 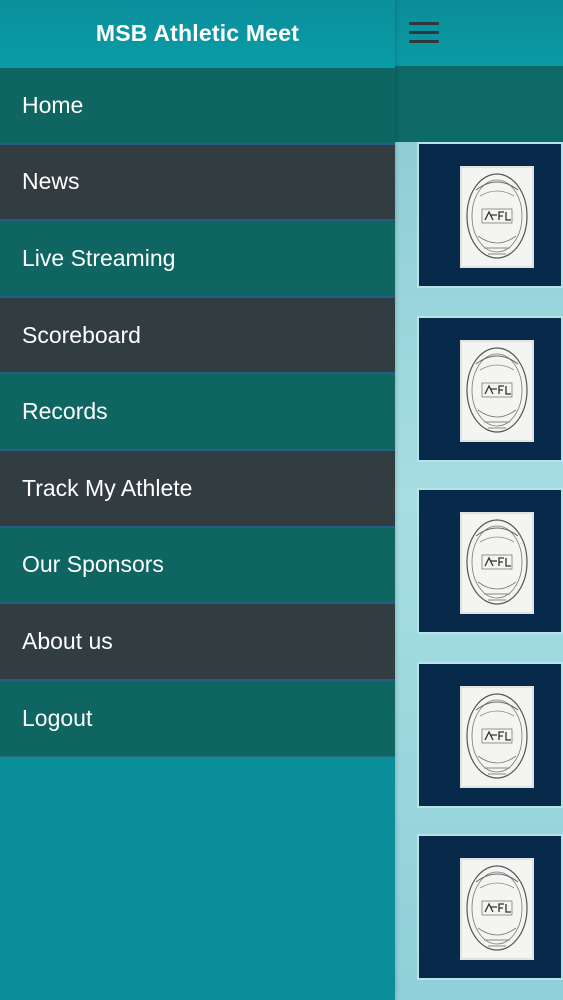 I want to click on menu-item-label: Logout, so click(x=57, y=718).